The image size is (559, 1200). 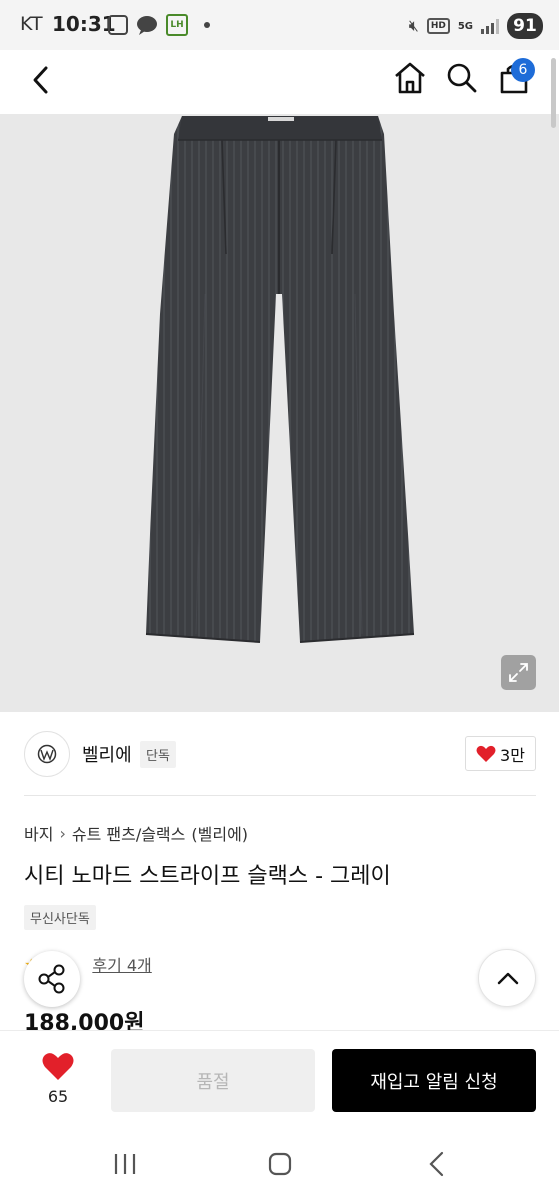 What do you see at coordinates (31, 24) in the screenshot?
I see `carrier-label: KT` at bounding box center [31, 24].